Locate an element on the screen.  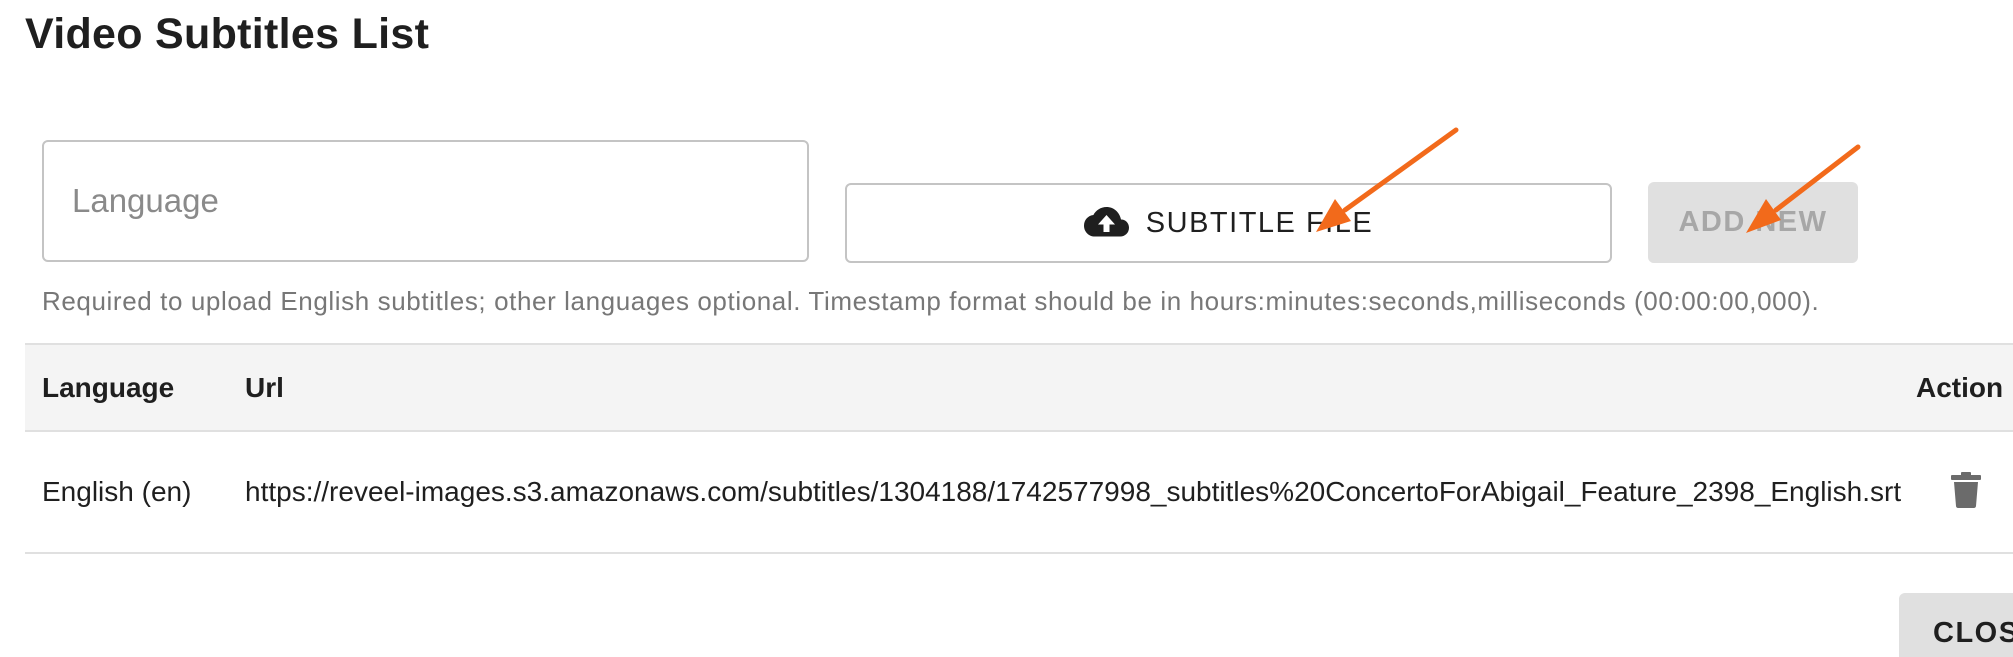
subtitle-file-upload-button: SUBTITLE FILE is located at coordinates (1228, 223).